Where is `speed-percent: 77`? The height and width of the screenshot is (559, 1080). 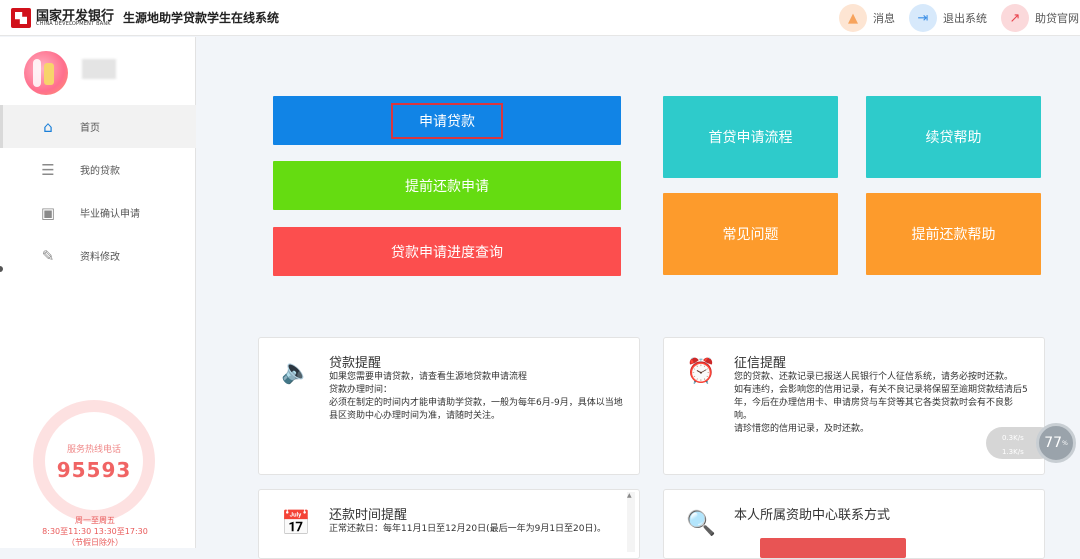
speed-percent: 77 is located at coordinates (1053, 443).